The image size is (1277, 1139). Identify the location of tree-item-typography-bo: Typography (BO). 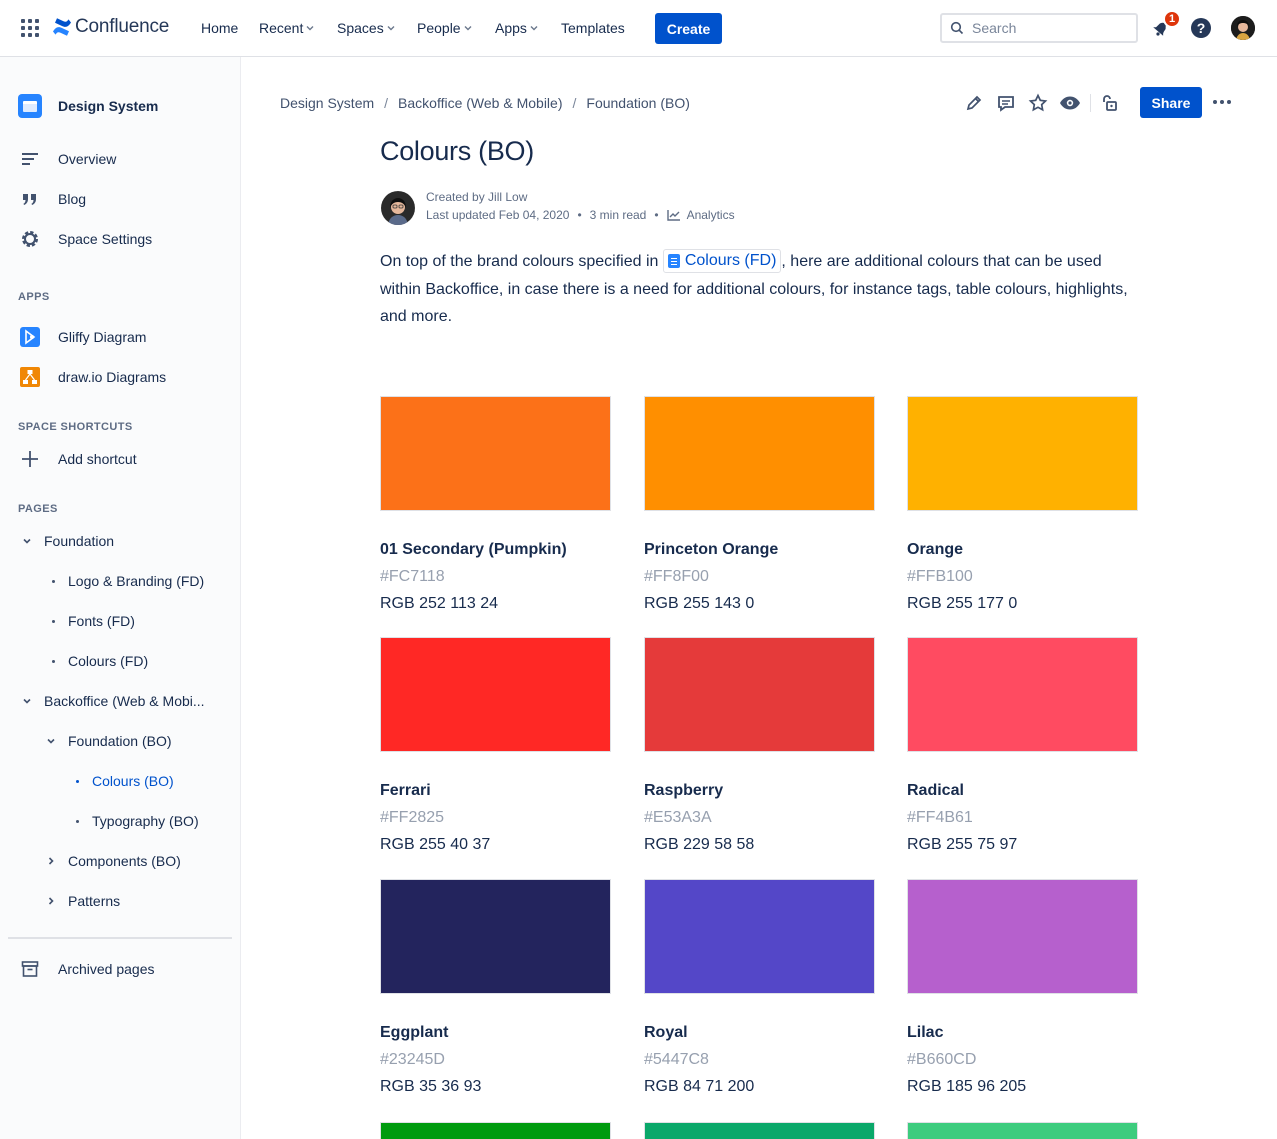
(133, 821).